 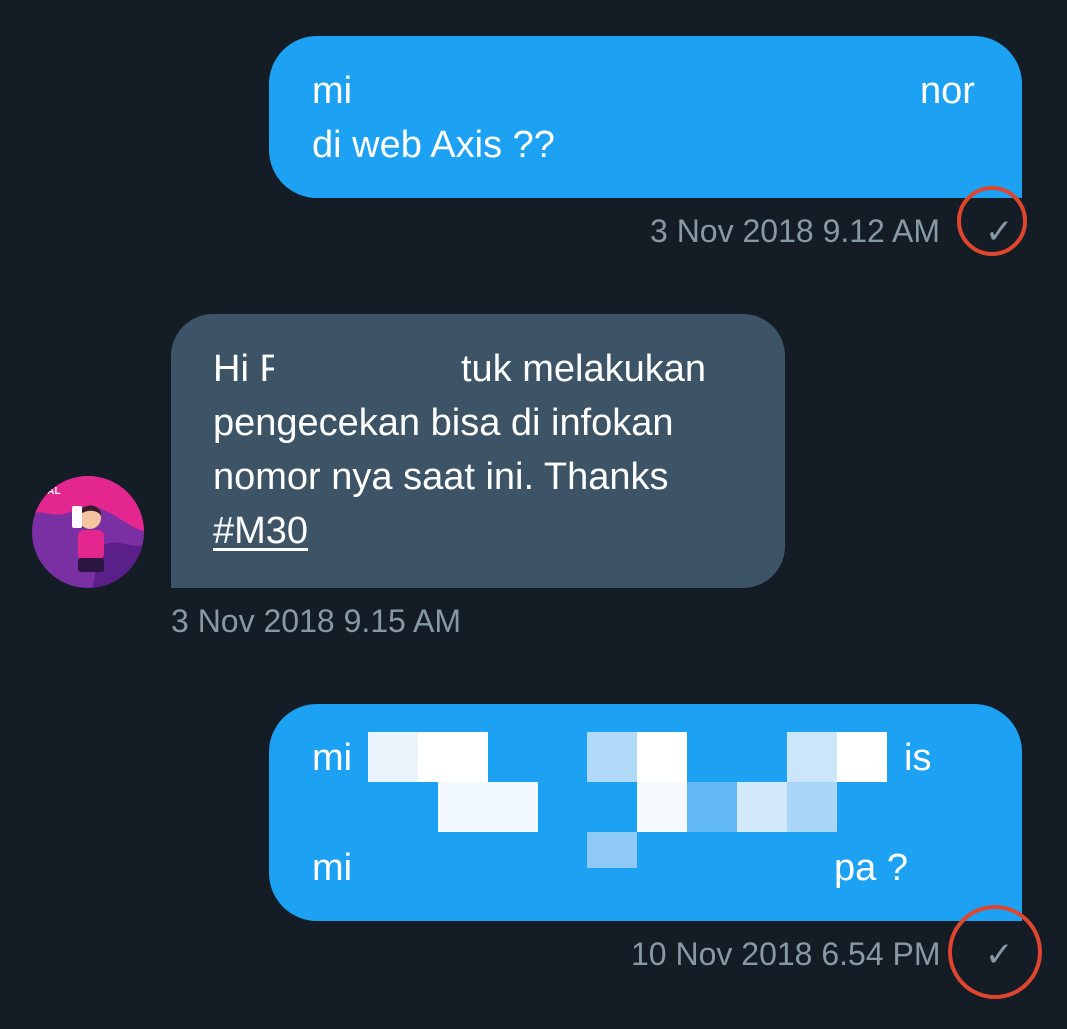 I want to click on message-text-end: pa ?, so click(x=871, y=868).